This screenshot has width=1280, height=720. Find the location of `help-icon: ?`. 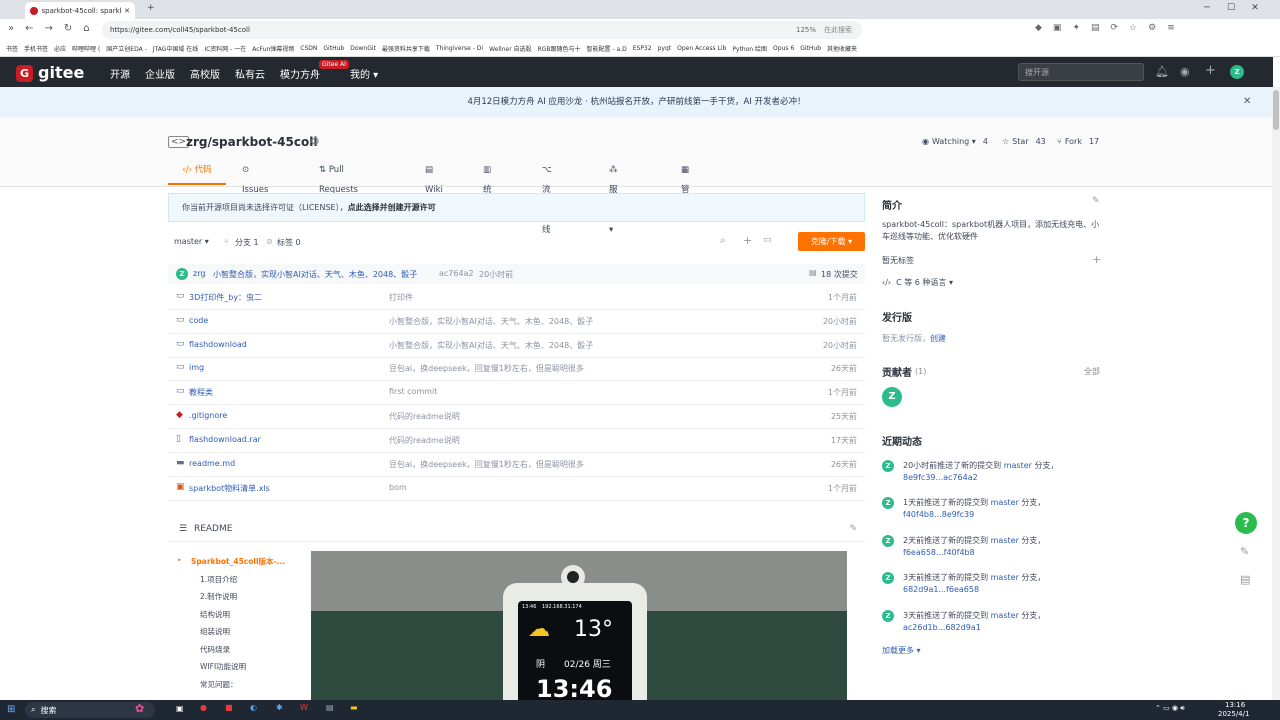

help-icon: ? is located at coordinates (1246, 523).